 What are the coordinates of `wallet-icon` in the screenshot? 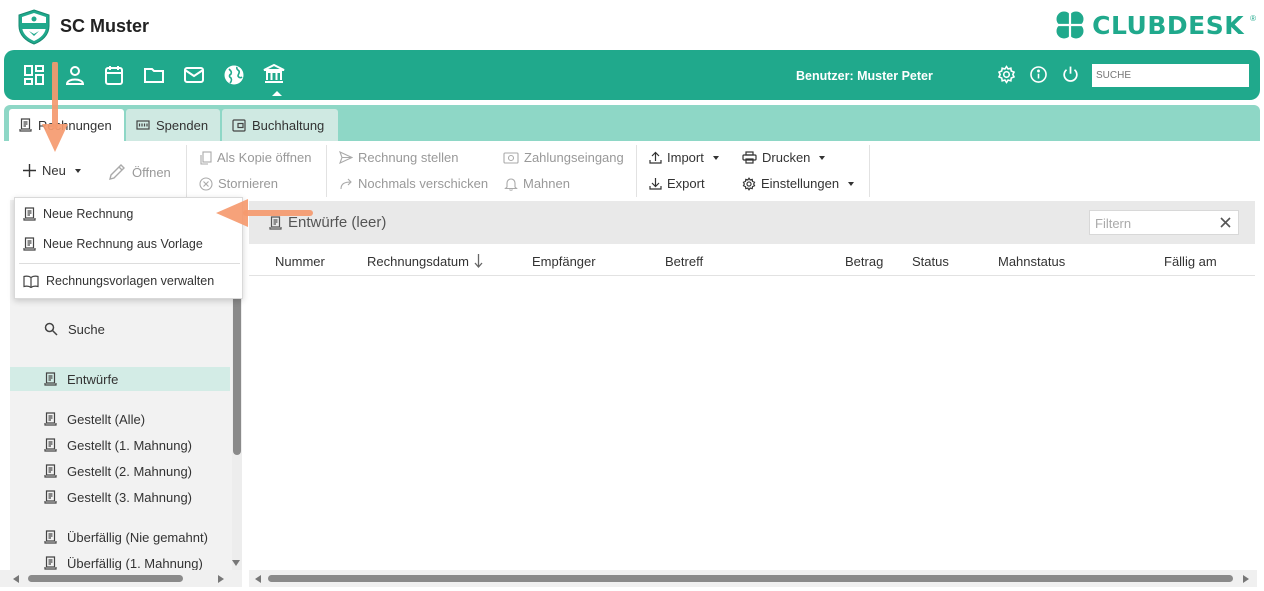 It's located at (239, 125).